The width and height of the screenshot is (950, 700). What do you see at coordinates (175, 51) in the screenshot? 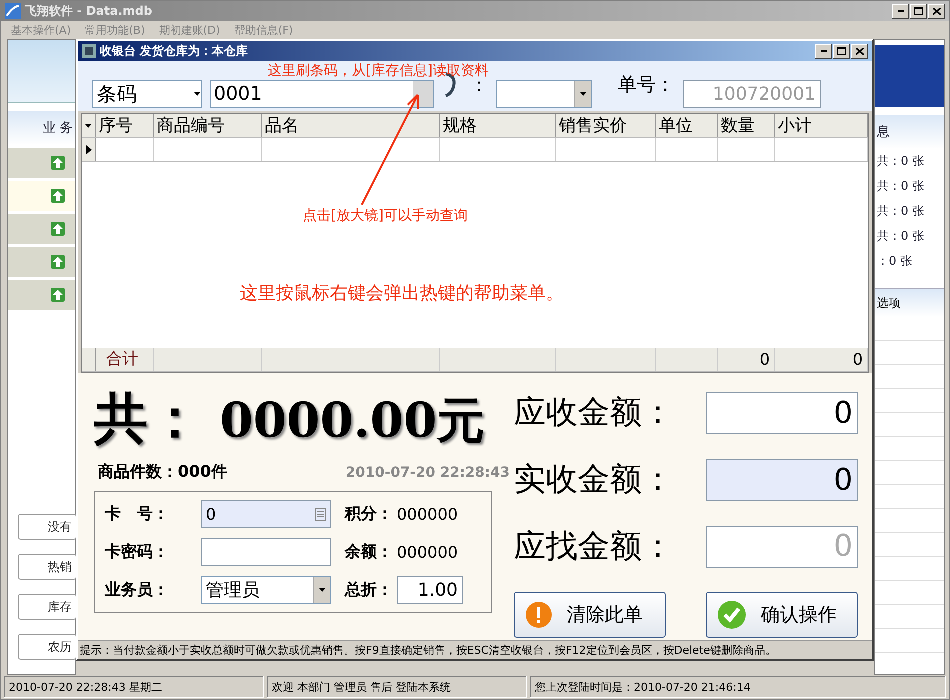
I see `dialog-title: 收银台 发货仓库为：本仓库` at bounding box center [175, 51].